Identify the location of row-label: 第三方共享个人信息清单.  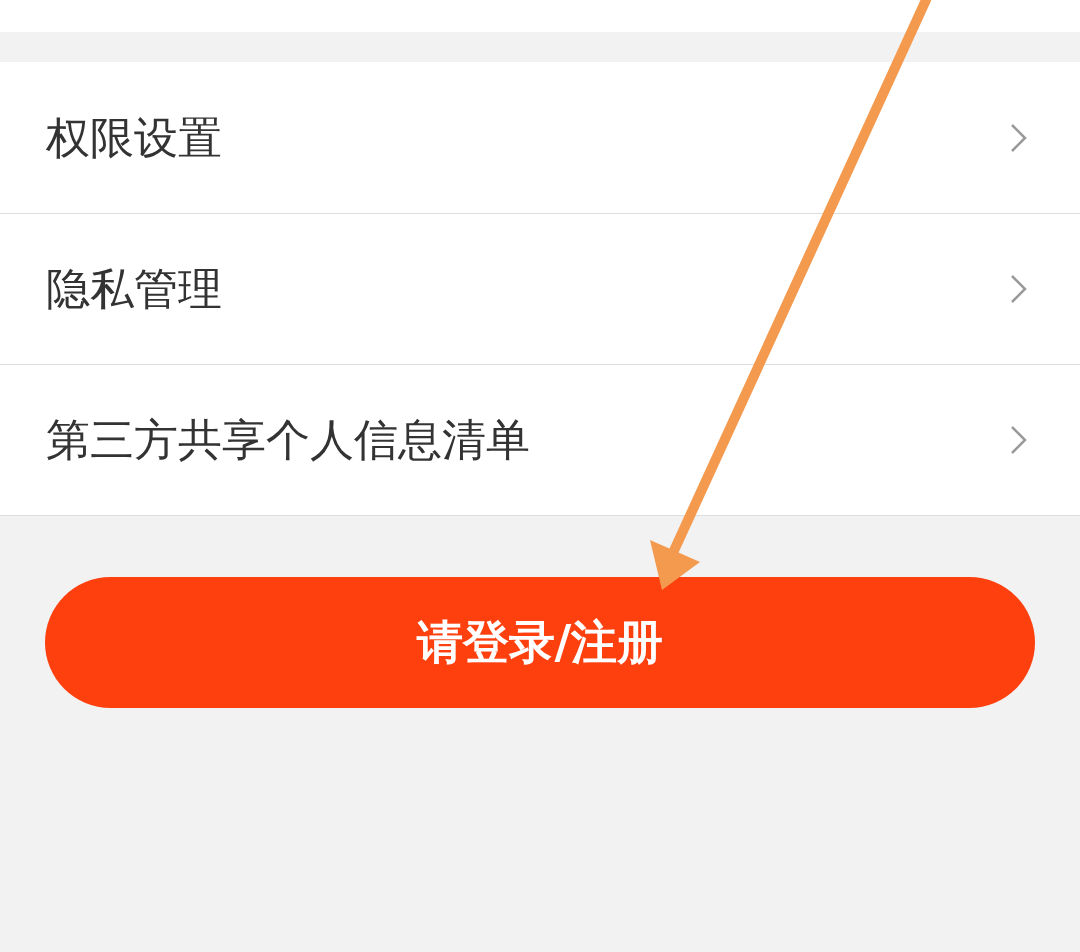
(288, 440).